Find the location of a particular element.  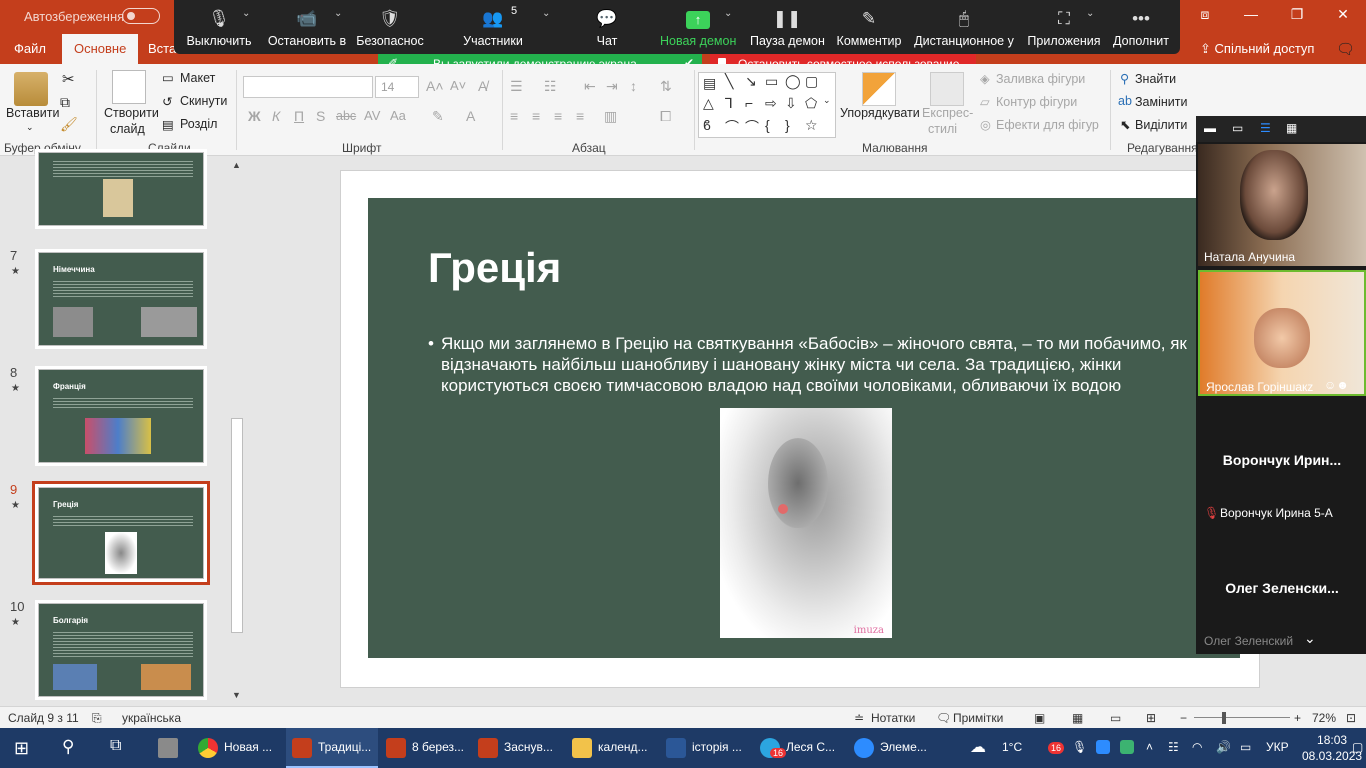

font-name-input is located at coordinates (308, 87).